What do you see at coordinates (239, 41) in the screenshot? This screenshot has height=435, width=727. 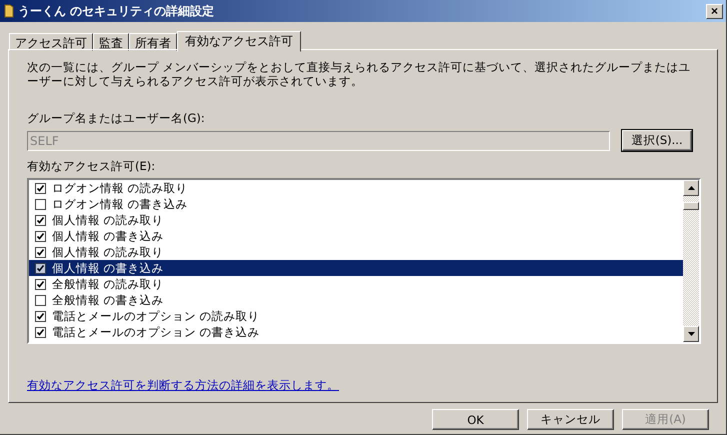 I see `tab: 有効なアクセス許可` at bounding box center [239, 41].